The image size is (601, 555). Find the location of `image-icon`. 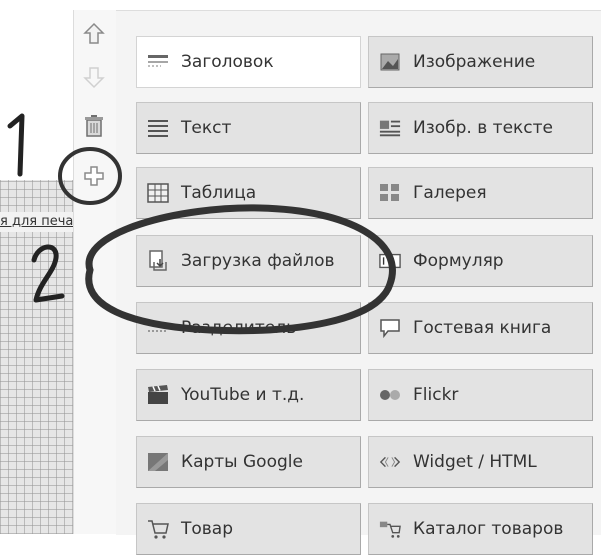

image-icon is located at coordinates (390, 62).